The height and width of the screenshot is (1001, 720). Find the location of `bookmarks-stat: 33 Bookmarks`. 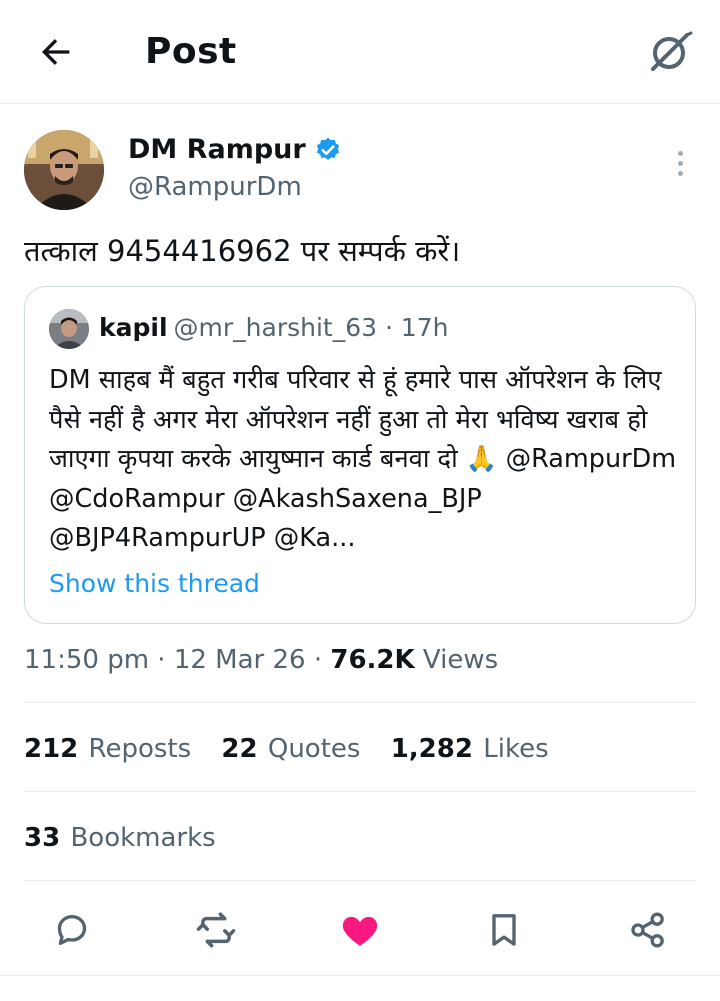

bookmarks-stat: 33 Bookmarks is located at coordinates (120, 838).